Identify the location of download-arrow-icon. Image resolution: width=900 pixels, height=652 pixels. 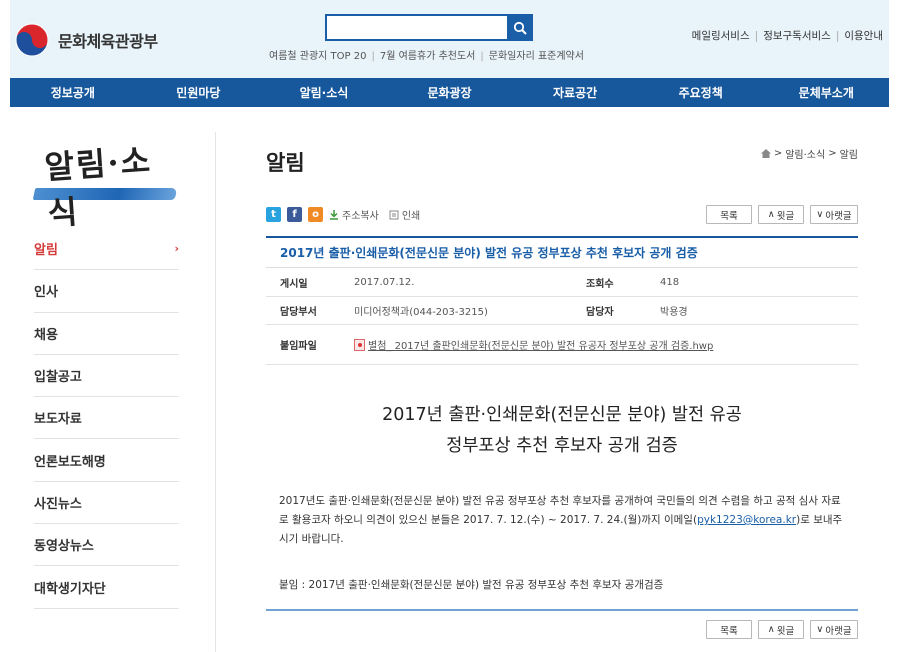
(334, 214).